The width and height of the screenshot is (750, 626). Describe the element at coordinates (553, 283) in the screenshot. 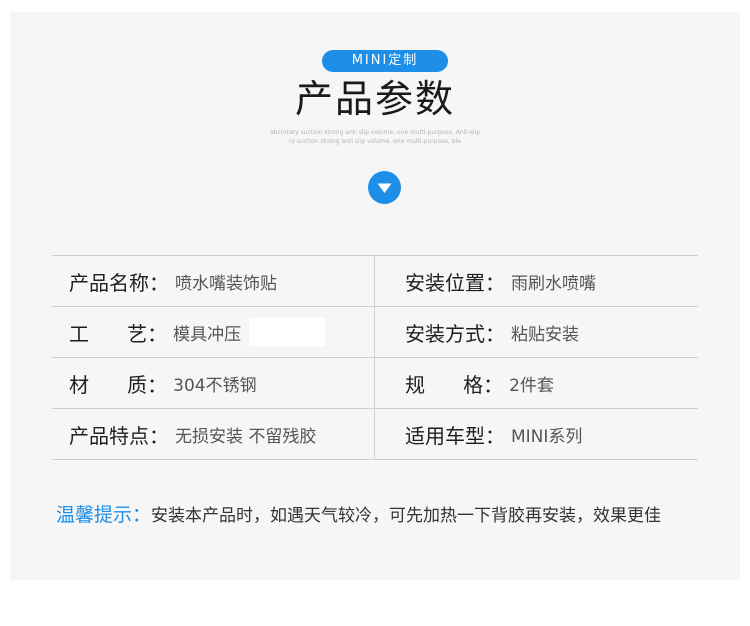

I see `param-value: 雨刷水喷嘴` at that location.